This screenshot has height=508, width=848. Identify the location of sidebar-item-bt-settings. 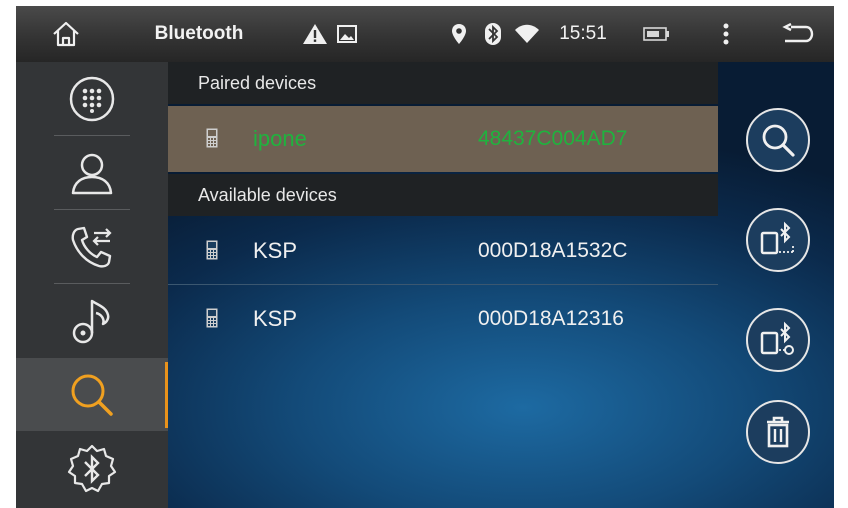
(92, 468).